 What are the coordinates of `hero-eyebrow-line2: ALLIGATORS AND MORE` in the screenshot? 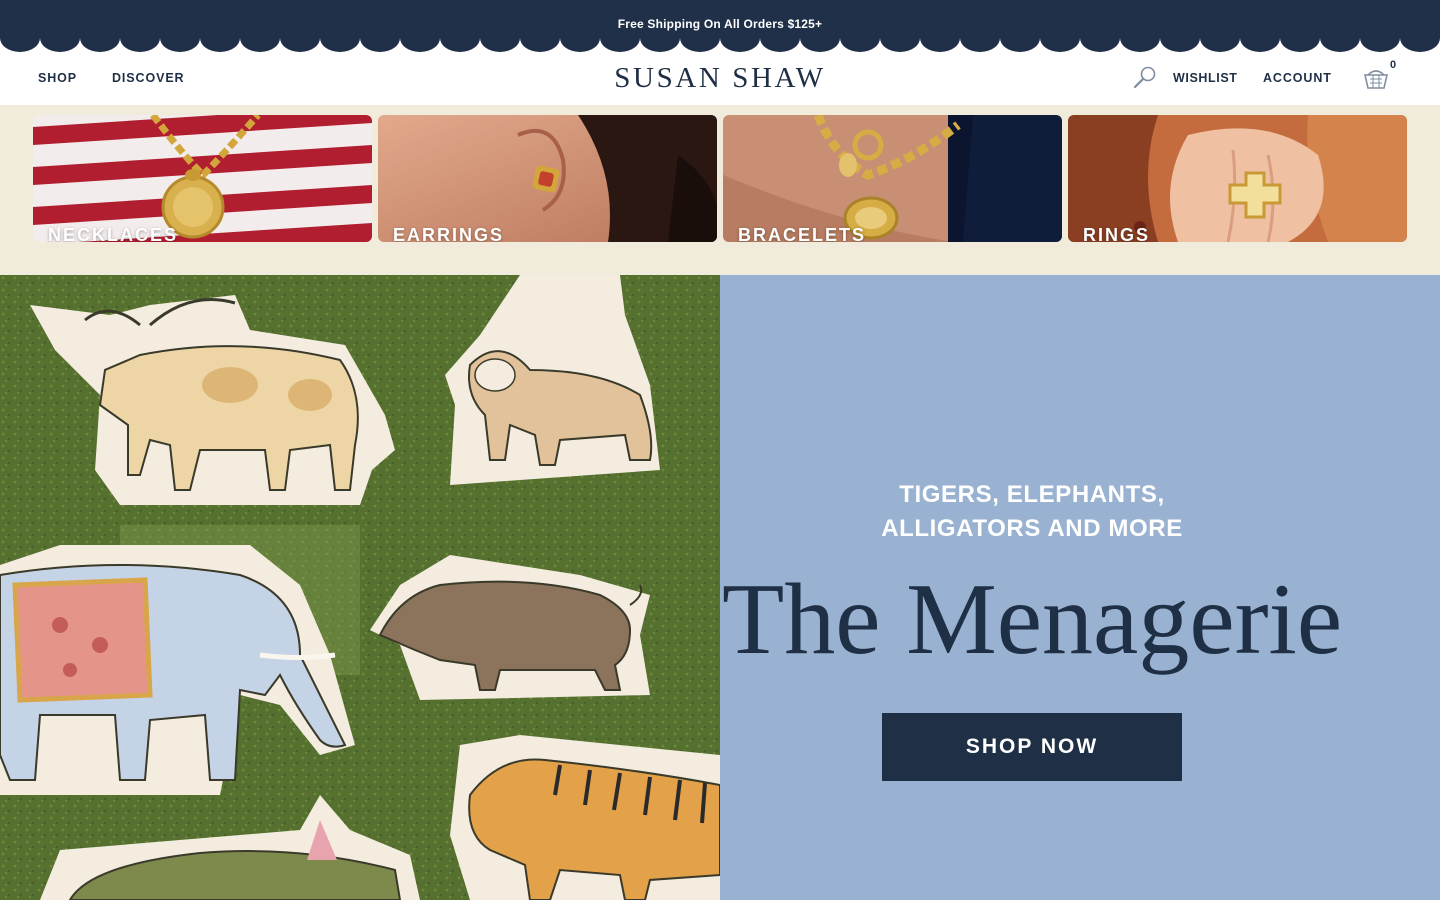 It's located at (1032, 528).